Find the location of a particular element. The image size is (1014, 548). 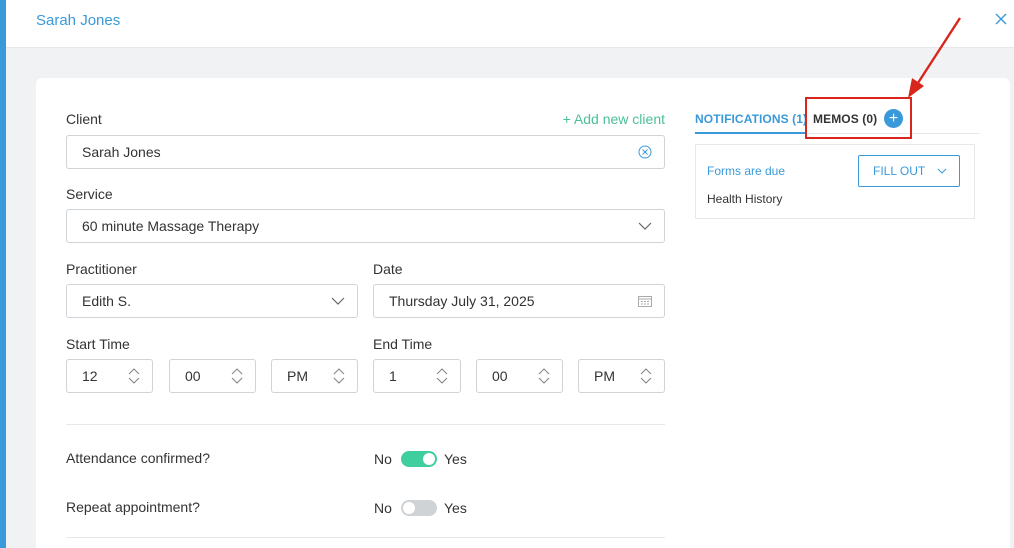

date-input: Thursday July 31, 2025 is located at coordinates (519, 301).